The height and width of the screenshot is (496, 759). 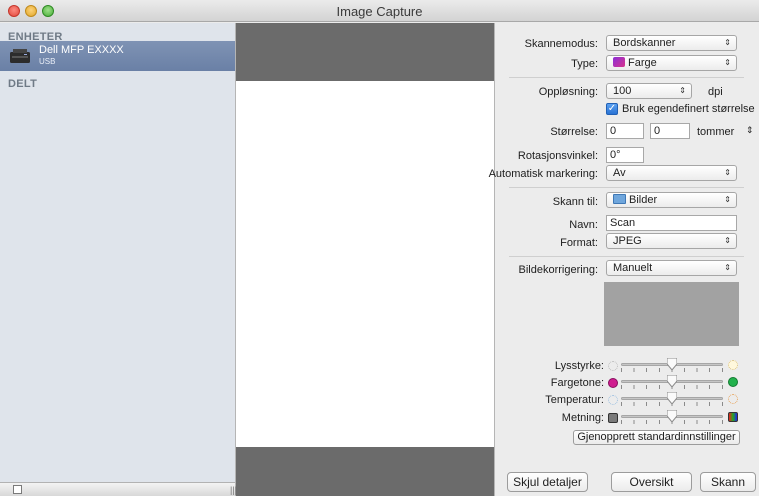 I want to click on auto-selection-select: Av ⇕, so click(x=671, y=173).